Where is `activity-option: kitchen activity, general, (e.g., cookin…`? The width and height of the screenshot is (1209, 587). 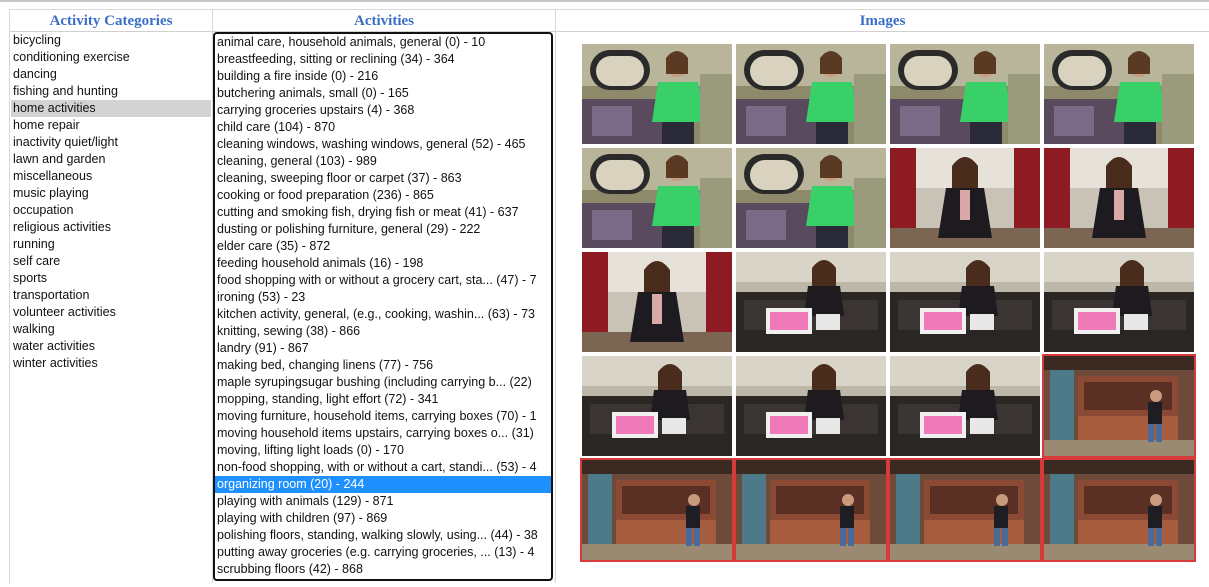 activity-option: kitchen activity, general, (e.g., cookin… is located at coordinates (383, 314).